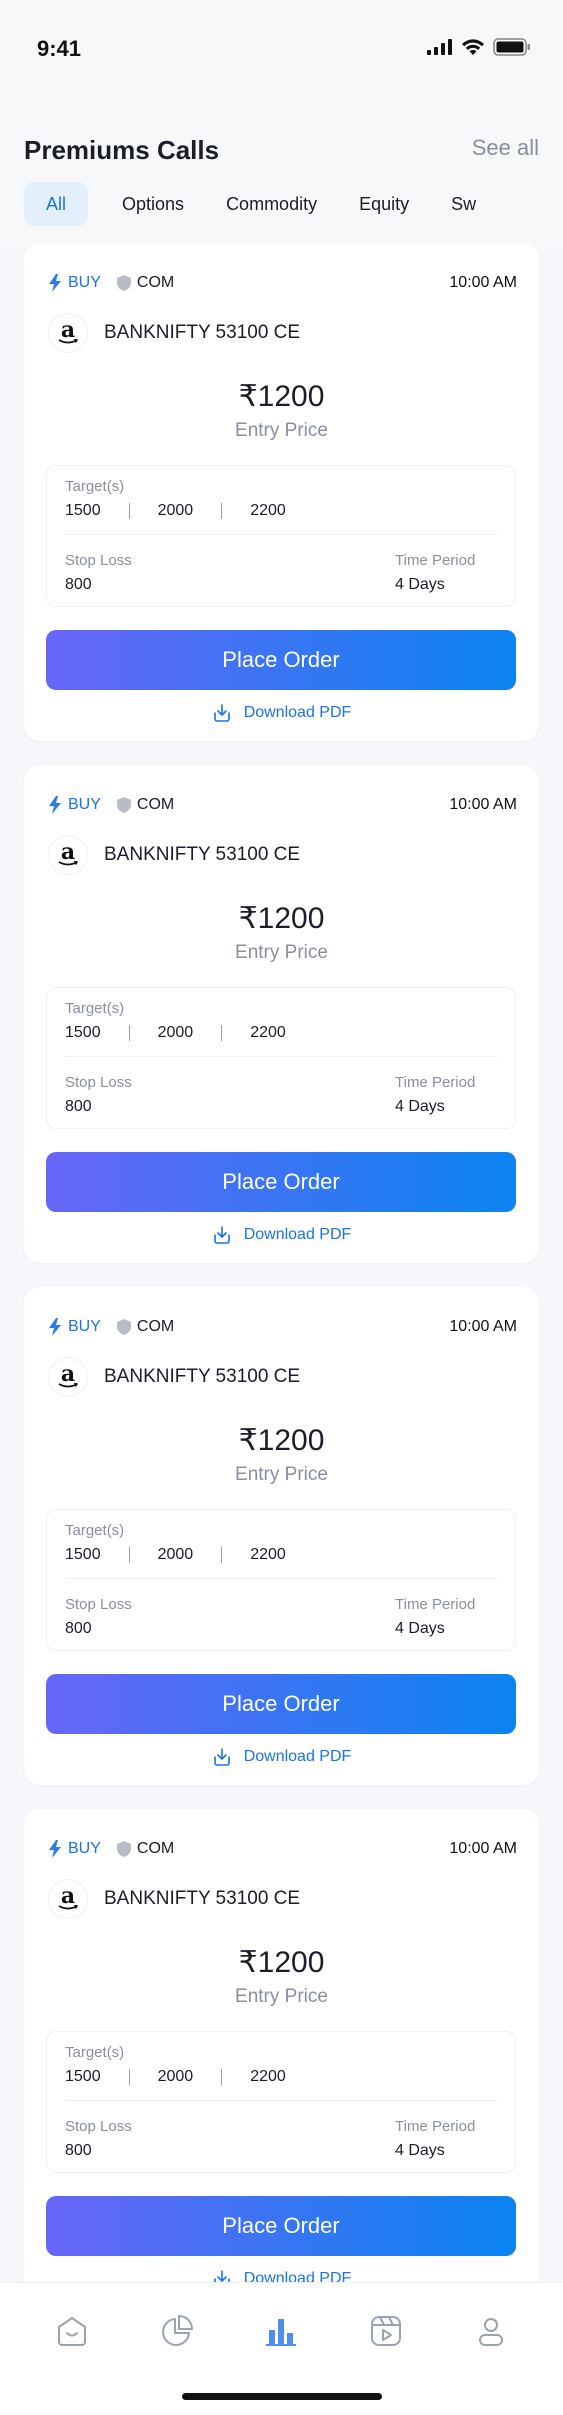 The width and height of the screenshot is (563, 2415). What do you see at coordinates (271, 204) in the screenshot?
I see `tab-commodity: Commodity` at bounding box center [271, 204].